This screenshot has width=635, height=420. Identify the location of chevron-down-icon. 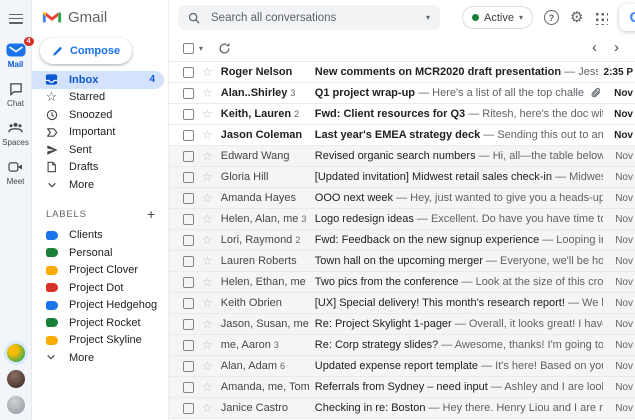
(51, 185).